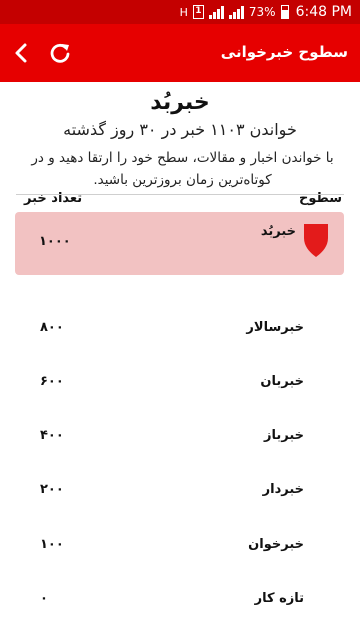  I want to click on level-name: خبرخوان, so click(276, 544).